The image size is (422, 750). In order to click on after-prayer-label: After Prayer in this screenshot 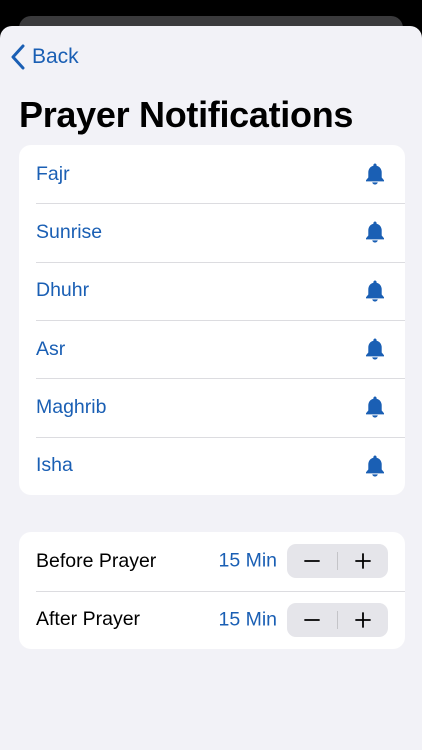, I will do `click(88, 619)`.